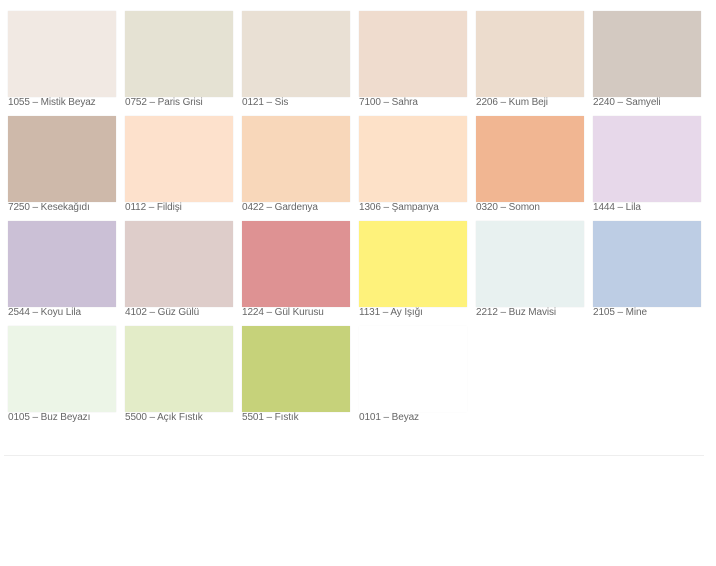  What do you see at coordinates (620, 312) in the screenshot?
I see `swatch-label: 2105 – Mine` at bounding box center [620, 312].